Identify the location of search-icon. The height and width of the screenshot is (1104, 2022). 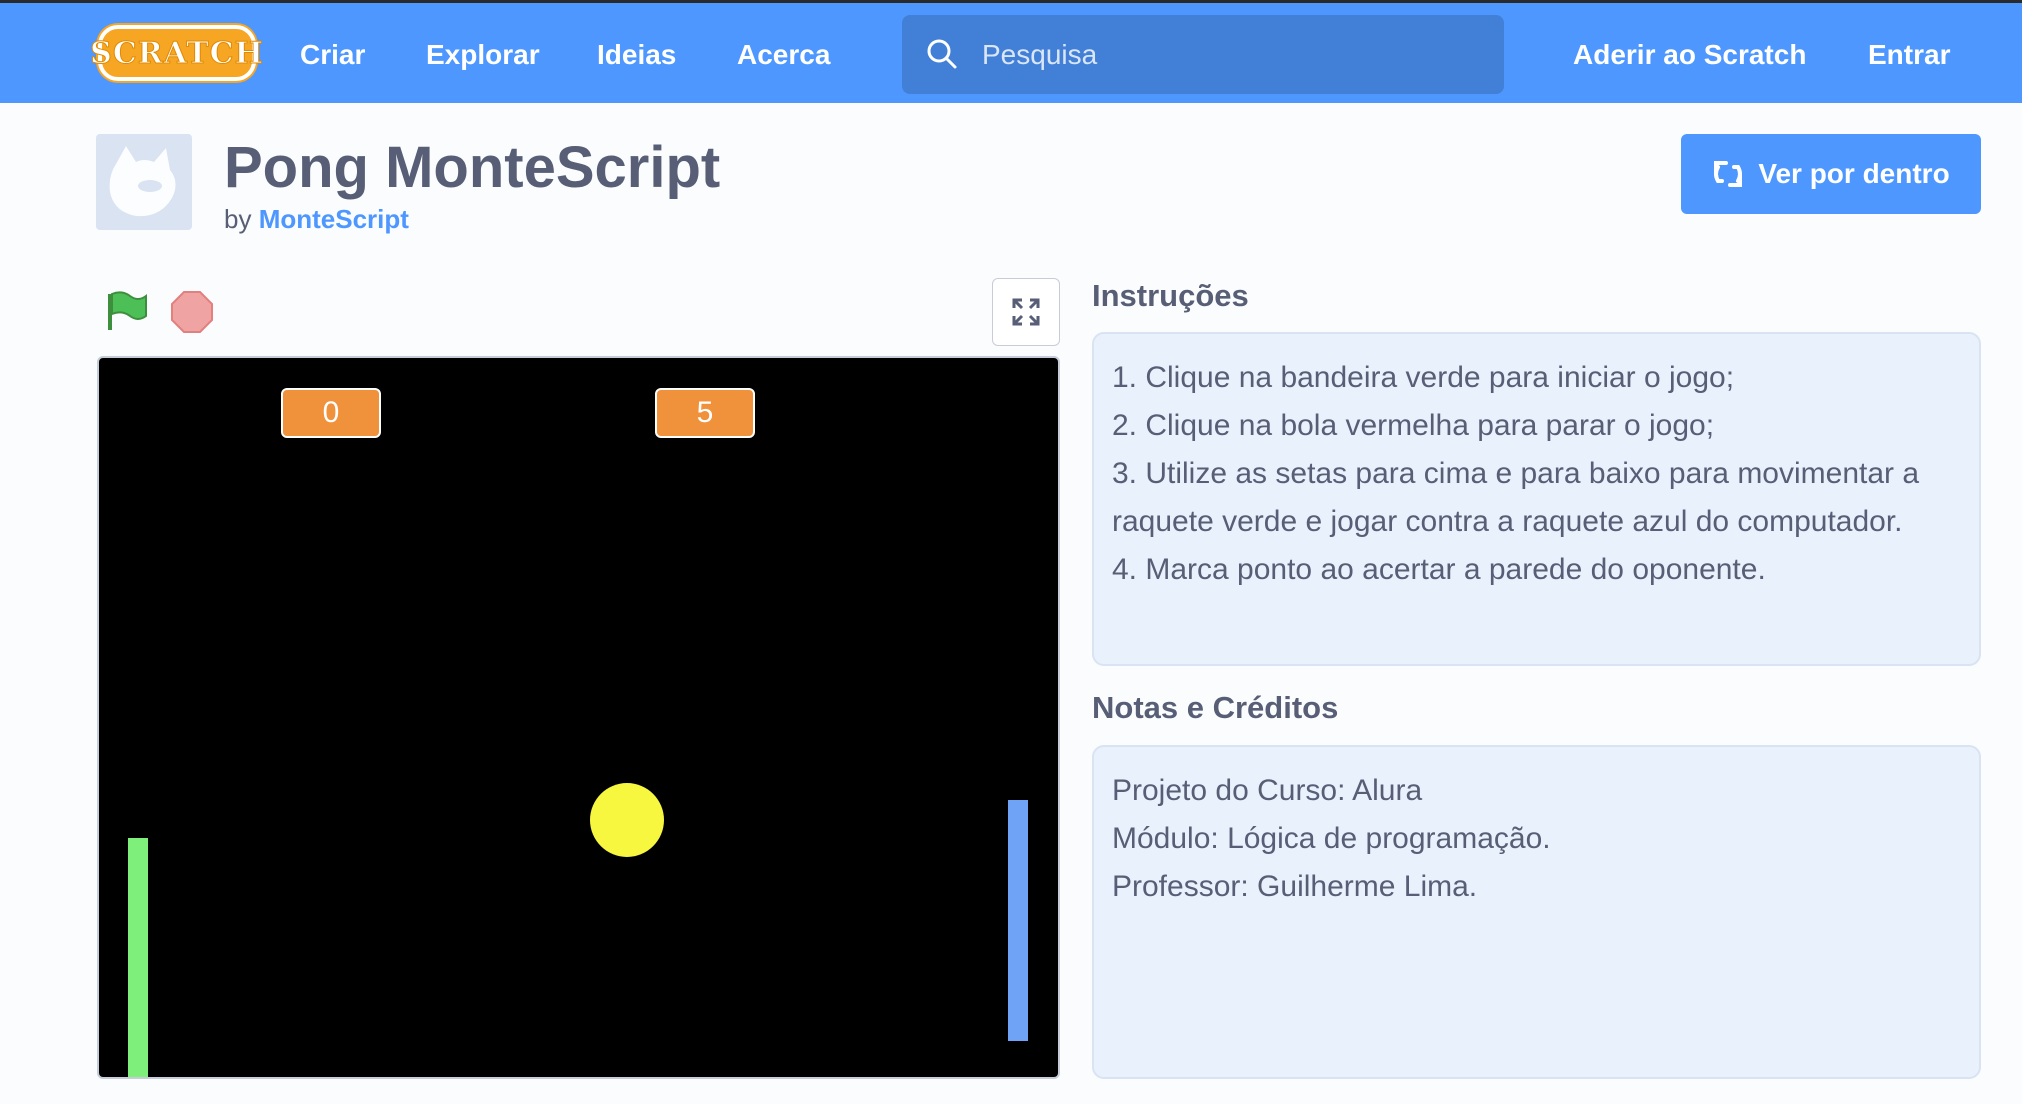
(942, 54).